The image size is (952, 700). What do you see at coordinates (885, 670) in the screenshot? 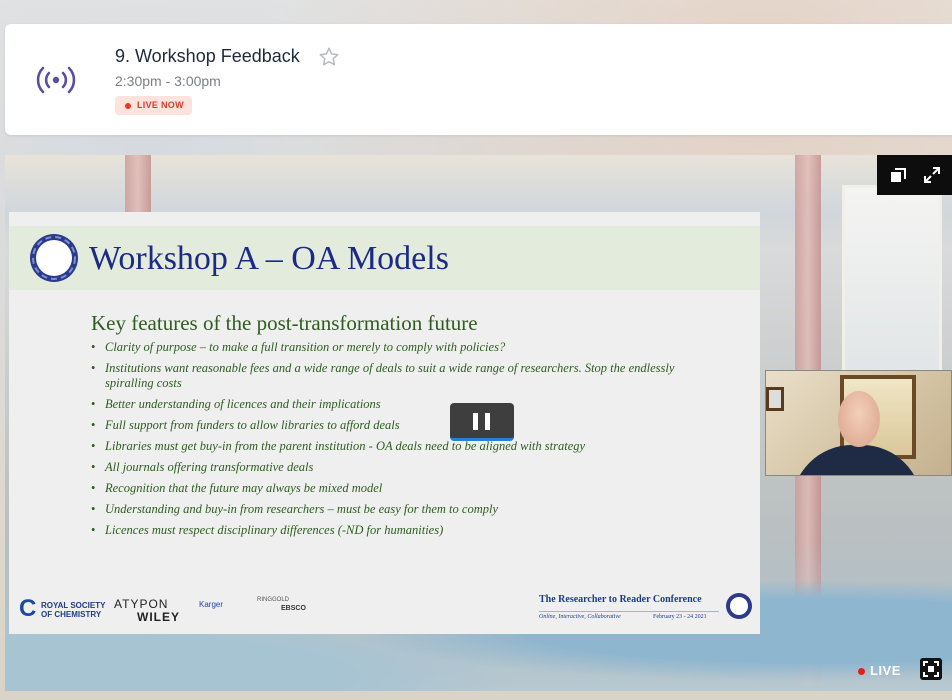
I see `live-label: LIVE` at bounding box center [885, 670].